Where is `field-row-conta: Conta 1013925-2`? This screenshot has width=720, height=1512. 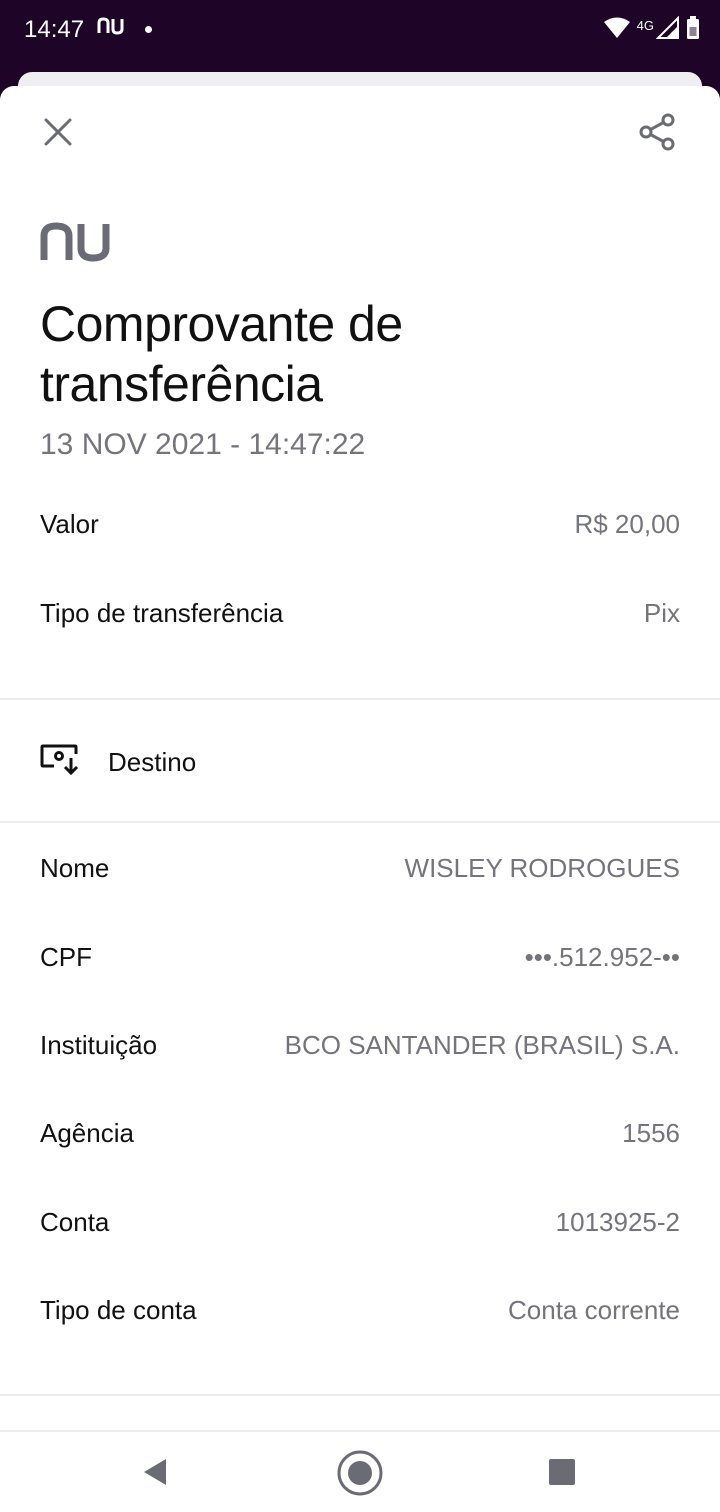 field-row-conta: Conta 1013925-2 is located at coordinates (360, 1222).